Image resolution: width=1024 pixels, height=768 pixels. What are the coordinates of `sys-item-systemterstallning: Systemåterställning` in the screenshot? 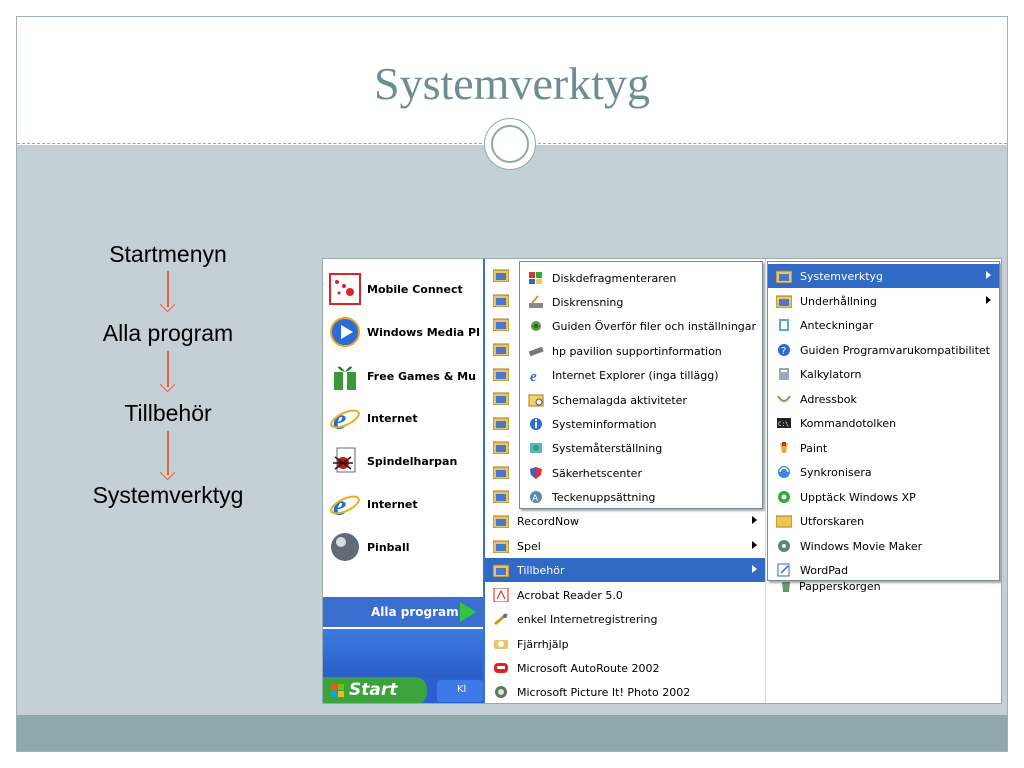 It's located at (641, 448).